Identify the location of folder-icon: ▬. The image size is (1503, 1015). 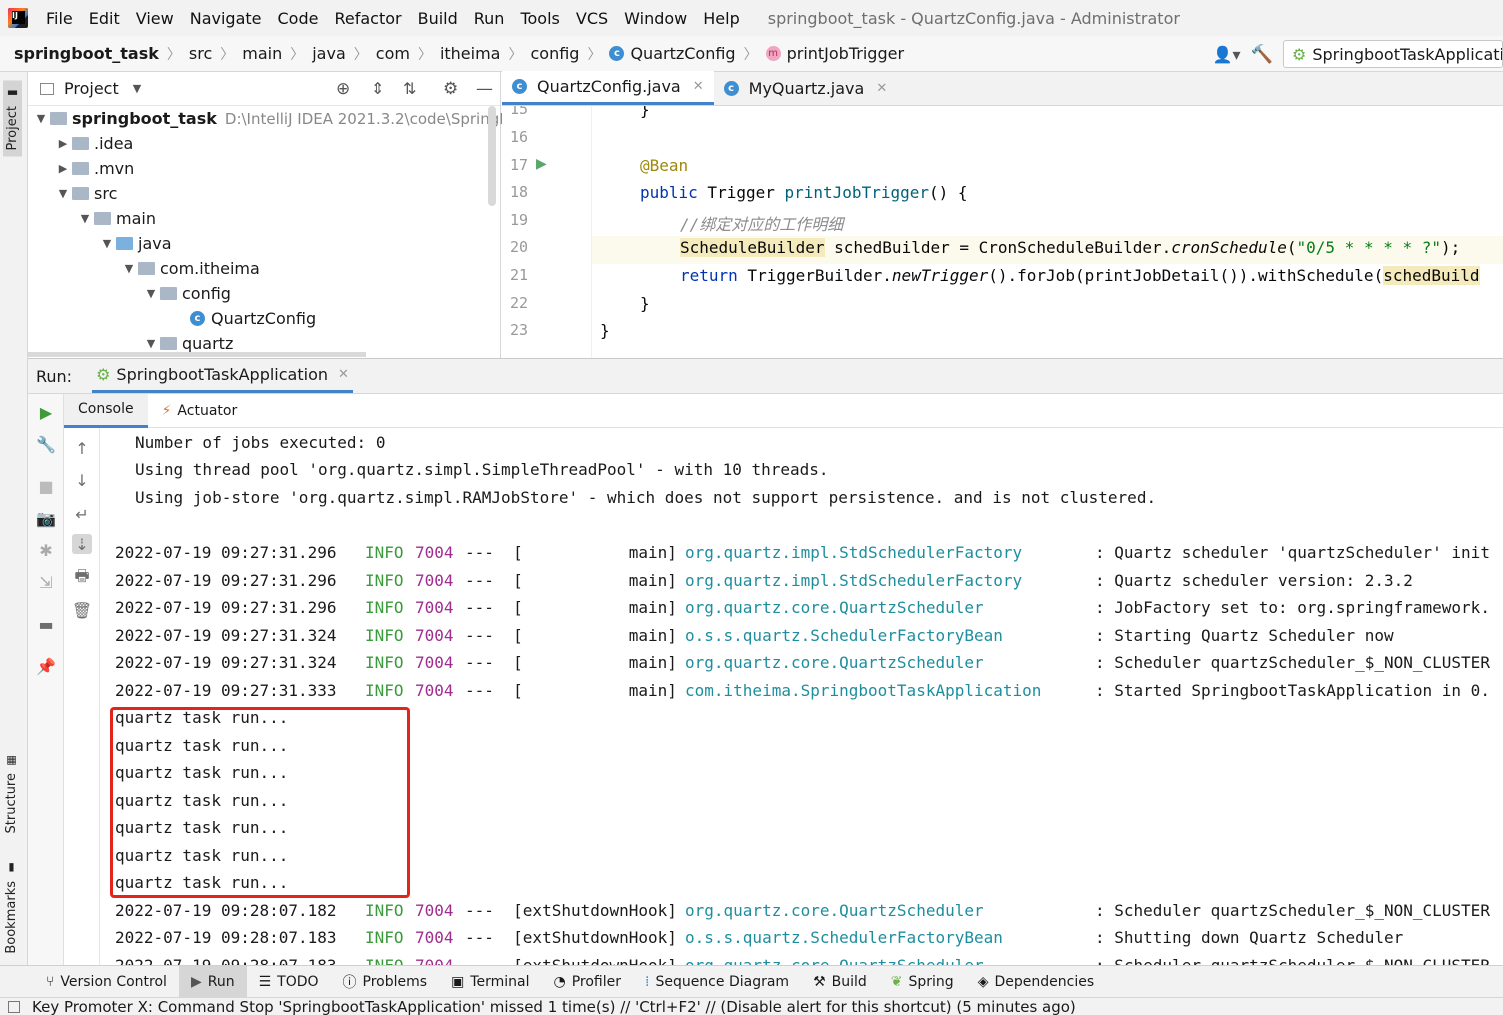
(12, 93).